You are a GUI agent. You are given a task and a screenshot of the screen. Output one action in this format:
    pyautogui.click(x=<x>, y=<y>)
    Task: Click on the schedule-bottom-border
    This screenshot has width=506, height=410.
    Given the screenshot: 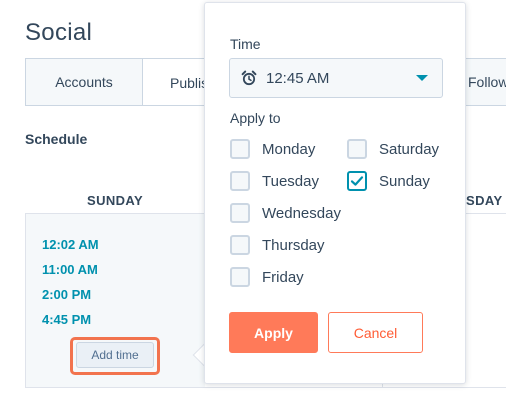 What is the action you would take?
    pyautogui.click(x=265, y=387)
    